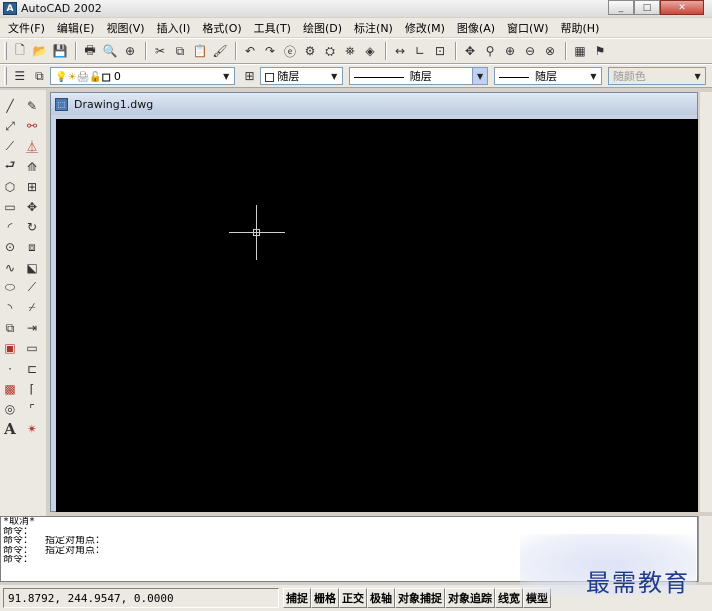 The width and height of the screenshot is (712, 611). What do you see at coordinates (125, 28) in the screenshot?
I see `menu-item: 视图(V)` at bounding box center [125, 28].